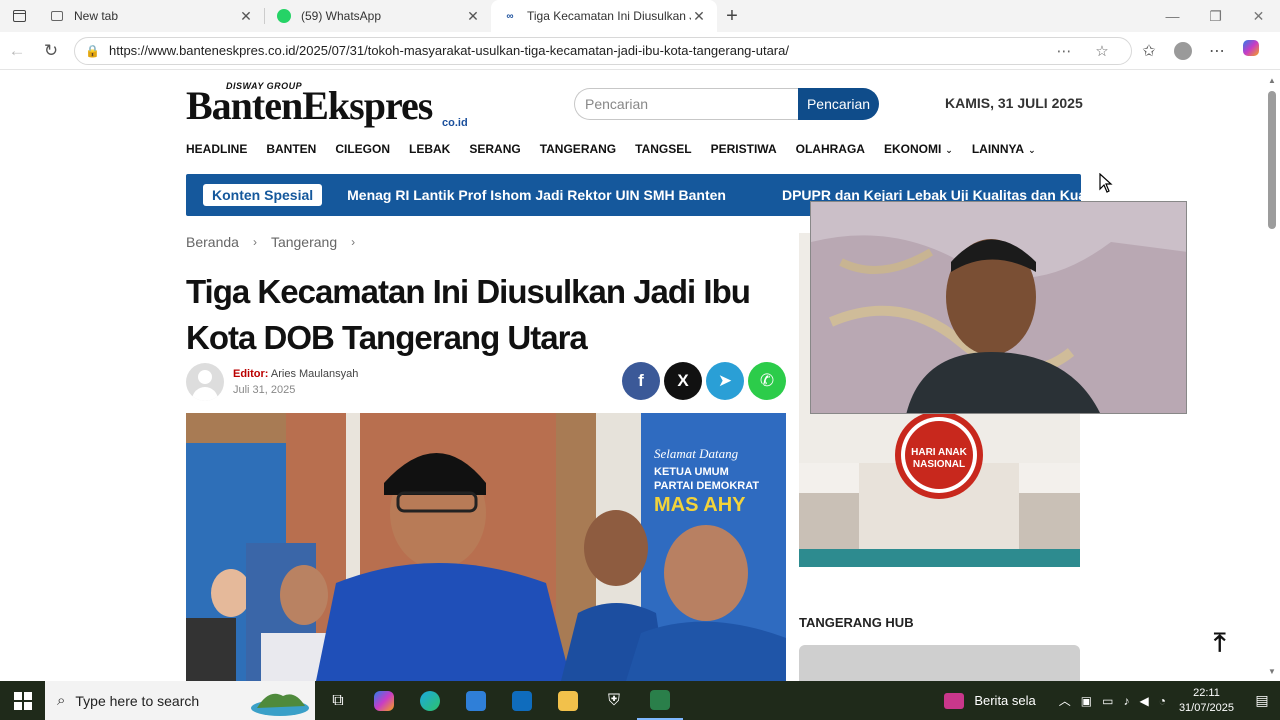 The image size is (1280, 720). I want to click on facebook-icon: f, so click(641, 380).